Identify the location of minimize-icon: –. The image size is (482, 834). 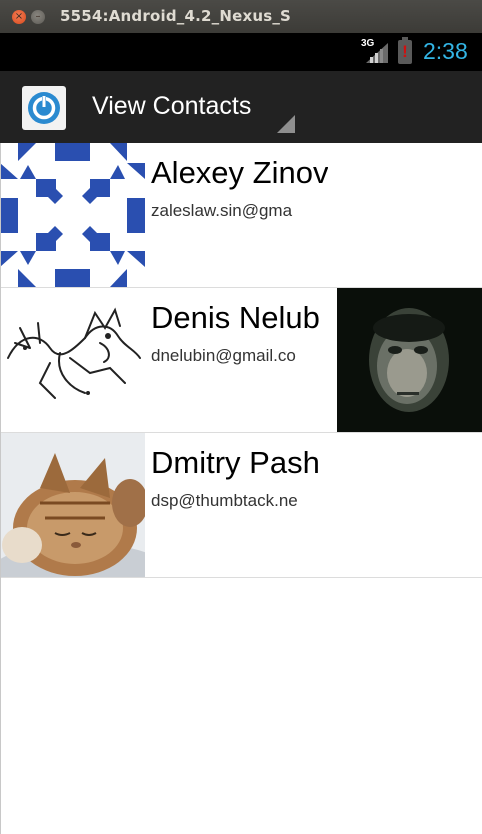
(38, 16).